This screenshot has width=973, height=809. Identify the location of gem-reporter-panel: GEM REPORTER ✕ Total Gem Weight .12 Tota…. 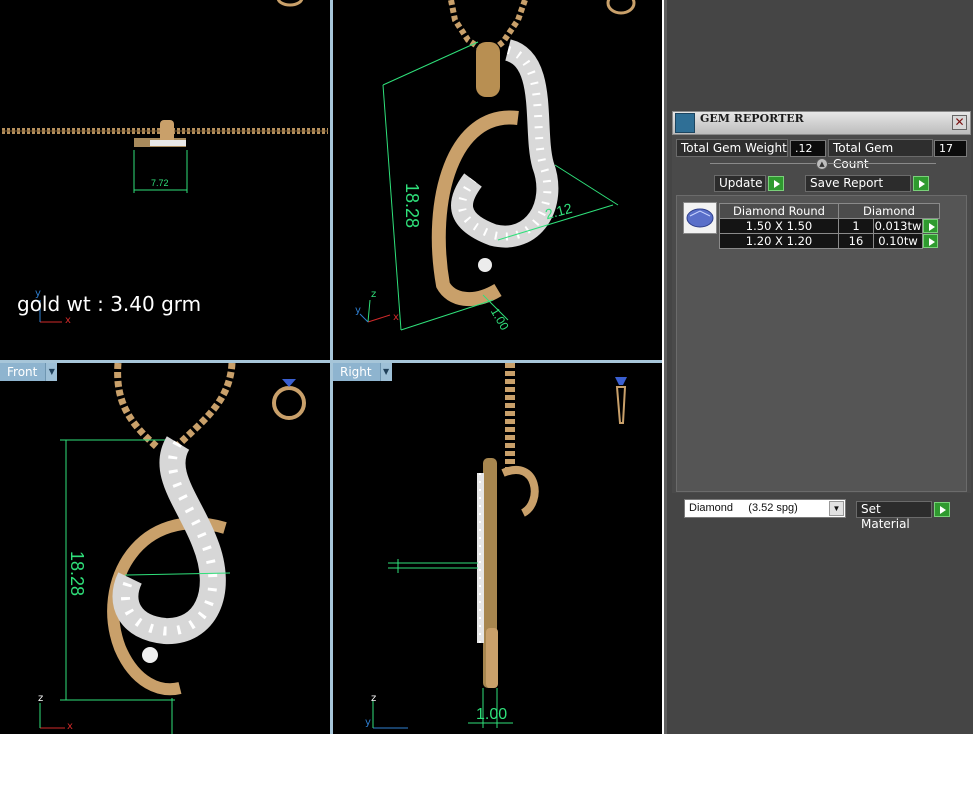
(821, 302).